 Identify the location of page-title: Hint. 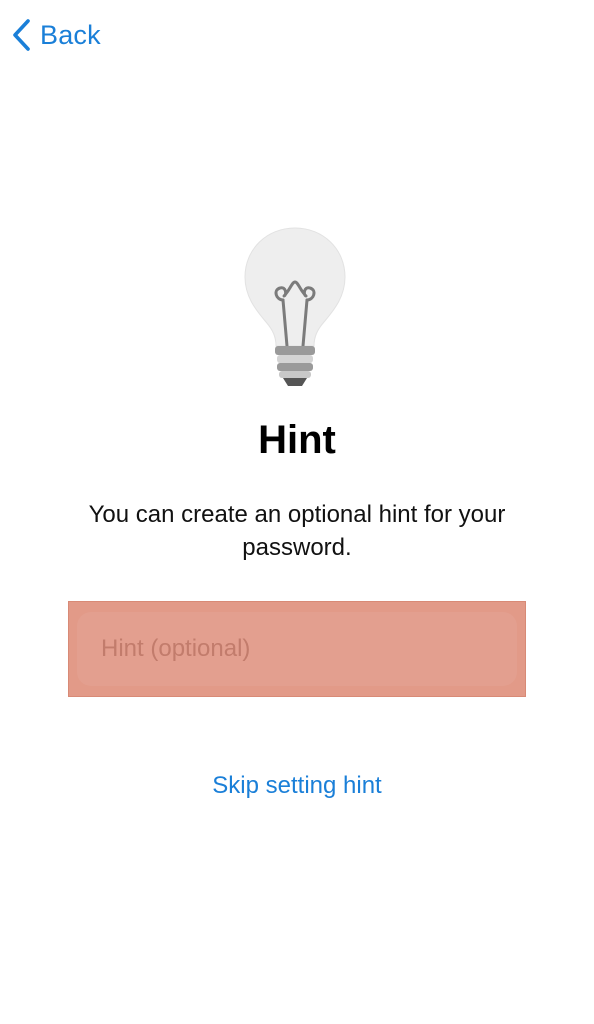
(297, 440).